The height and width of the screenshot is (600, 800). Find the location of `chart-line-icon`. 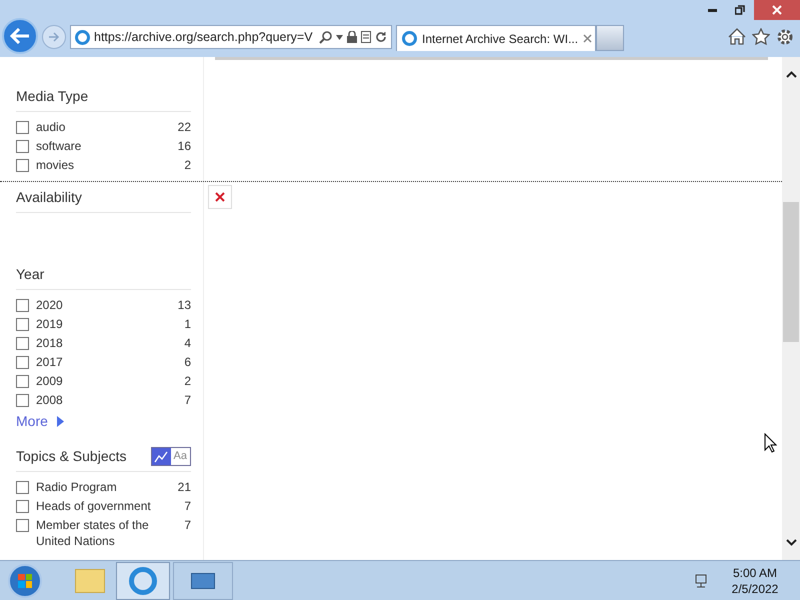

chart-line-icon is located at coordinates (161, 456).